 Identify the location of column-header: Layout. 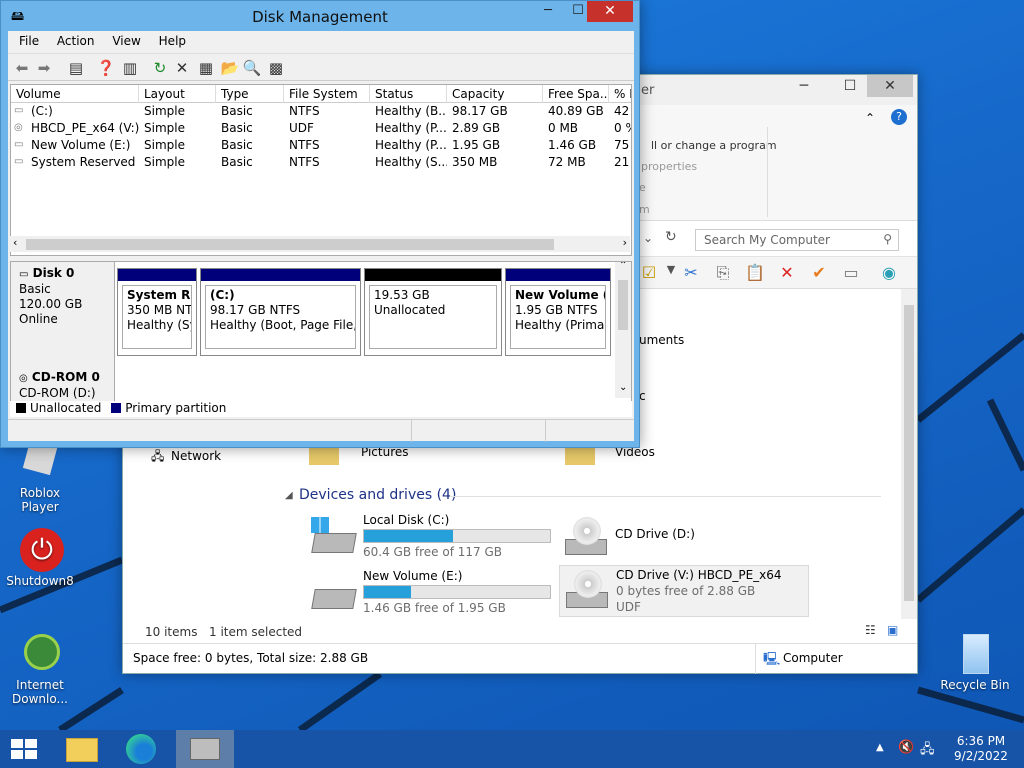
(177, 94).